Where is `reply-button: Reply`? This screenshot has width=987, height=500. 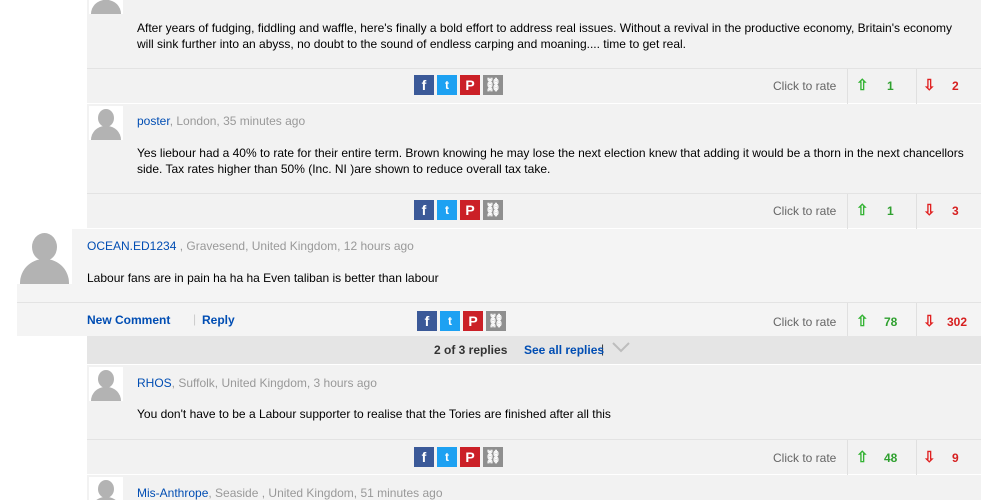
reply-button: Reply is located at coordinates (218, 320).